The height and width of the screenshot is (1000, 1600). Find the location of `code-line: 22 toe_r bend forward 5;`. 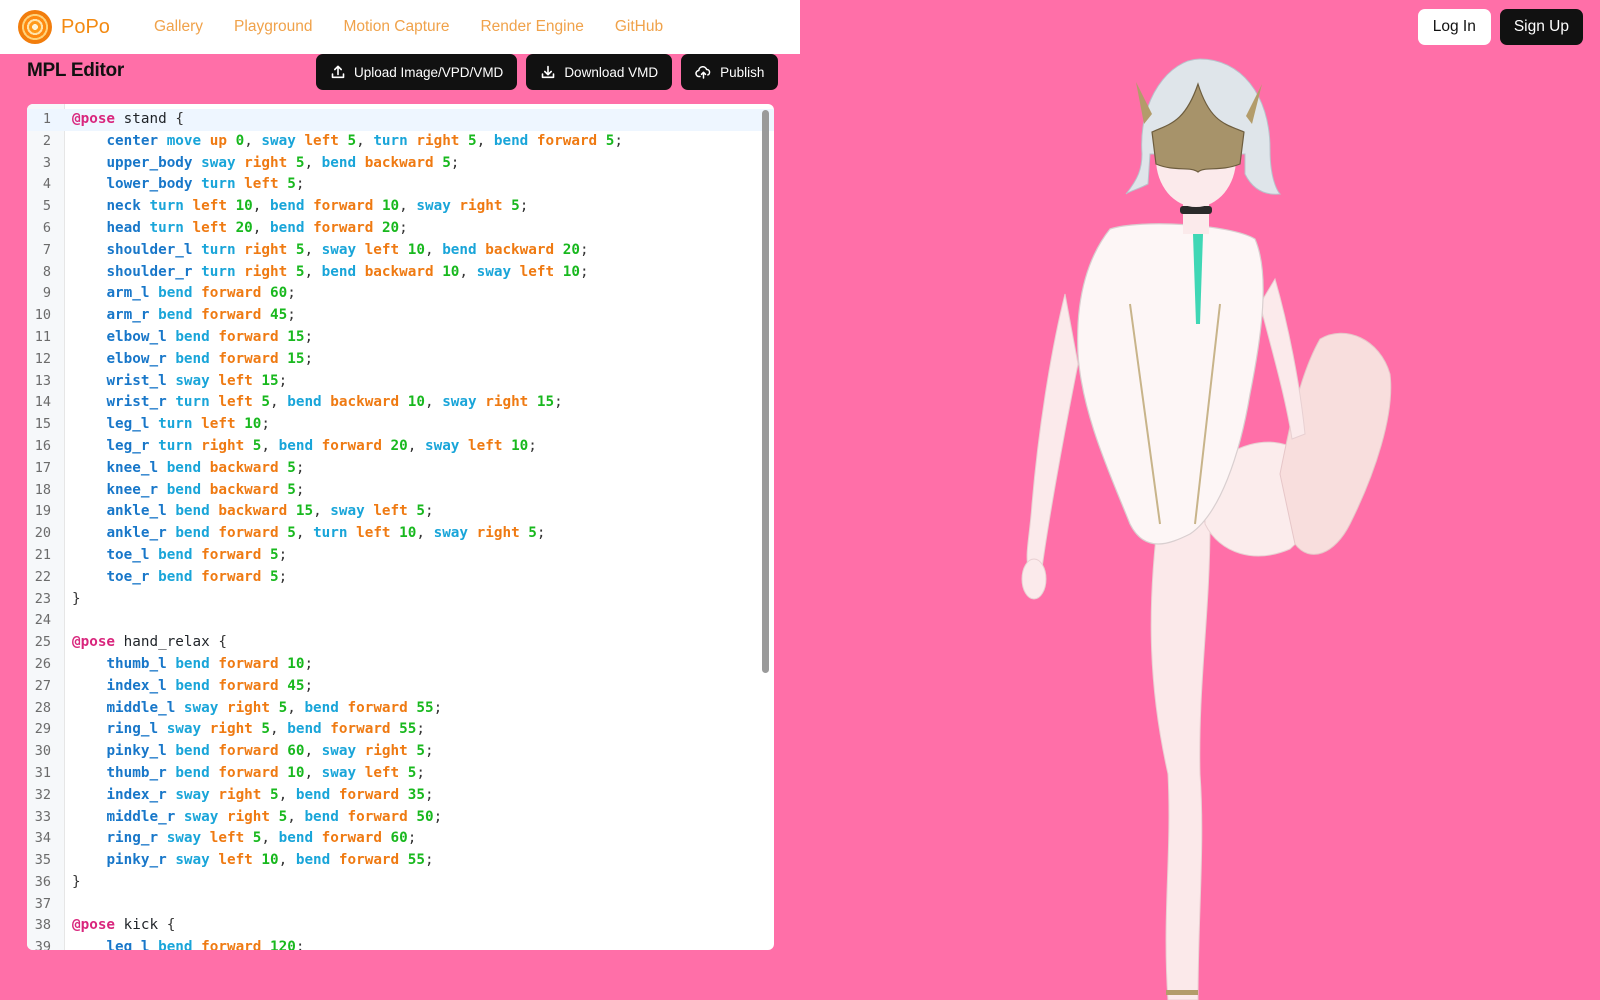

code-line: 22 toe_r bend forward 5; is located at coordinates (400, 578).